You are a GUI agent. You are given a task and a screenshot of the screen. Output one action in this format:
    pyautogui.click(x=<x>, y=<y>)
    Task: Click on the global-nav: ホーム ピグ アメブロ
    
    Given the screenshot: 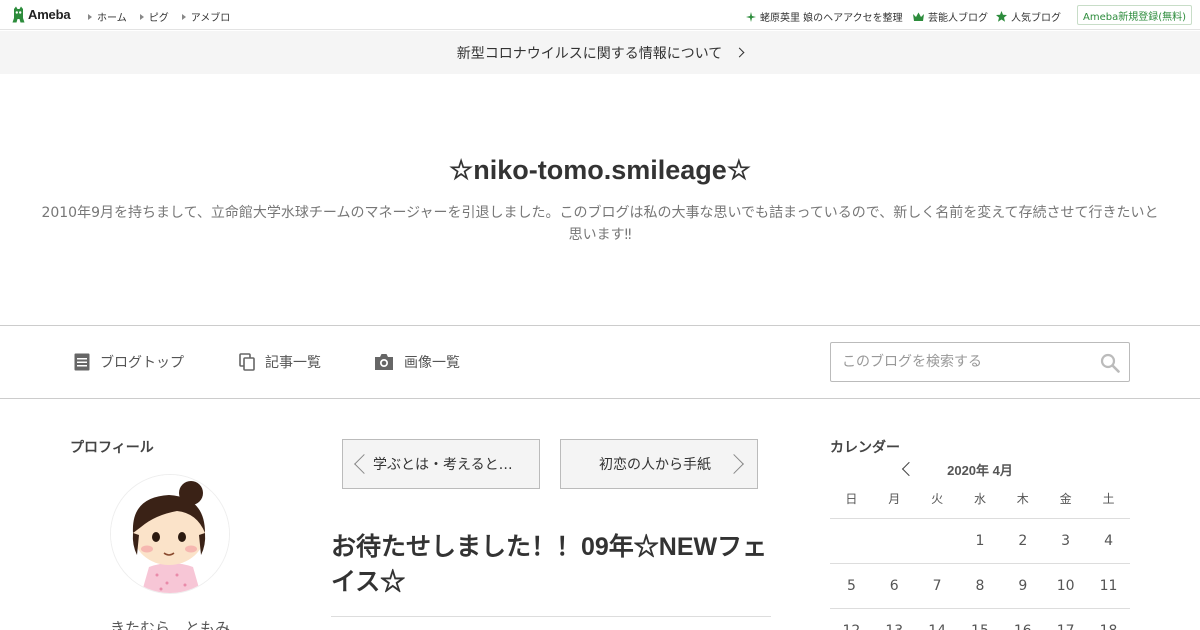 What is the action you would take?
    pyautogui.click(x=159, y=16)
    